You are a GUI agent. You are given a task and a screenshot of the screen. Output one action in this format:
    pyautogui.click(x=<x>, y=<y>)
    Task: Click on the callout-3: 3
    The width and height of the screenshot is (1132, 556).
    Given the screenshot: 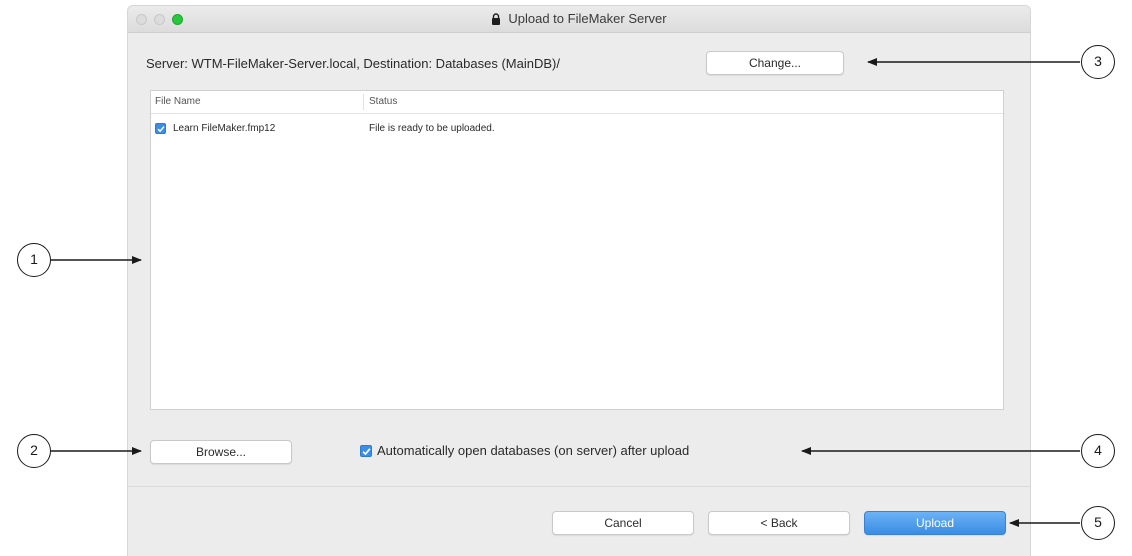 What is the action you would take?
    pyautogui.click(x=1098, y=62)
    